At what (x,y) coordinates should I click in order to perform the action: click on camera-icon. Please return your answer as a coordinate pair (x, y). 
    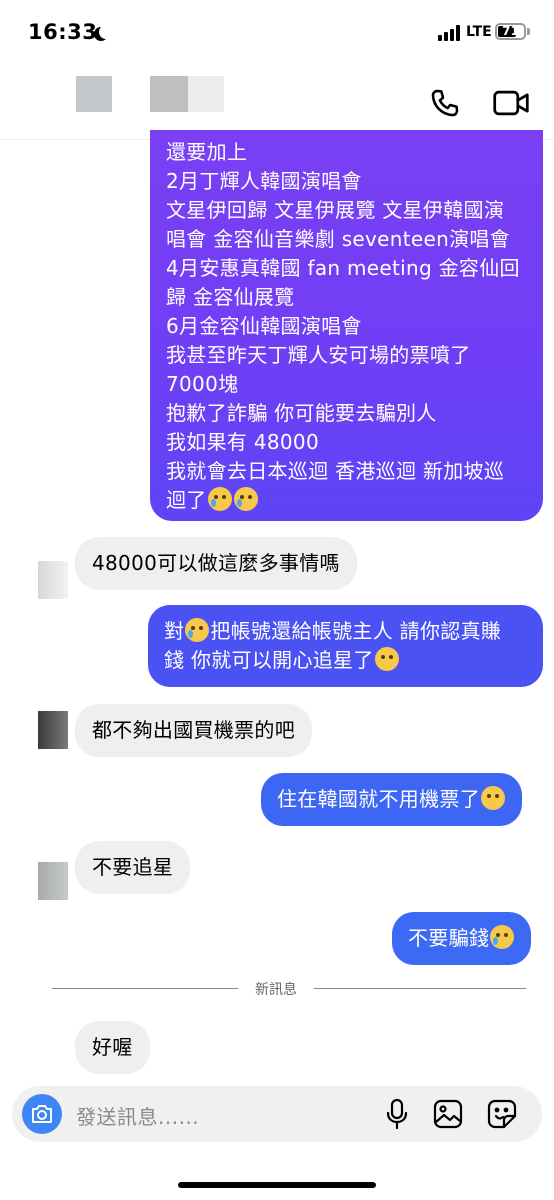
    Looking at the image, I should click on (42, 1114).